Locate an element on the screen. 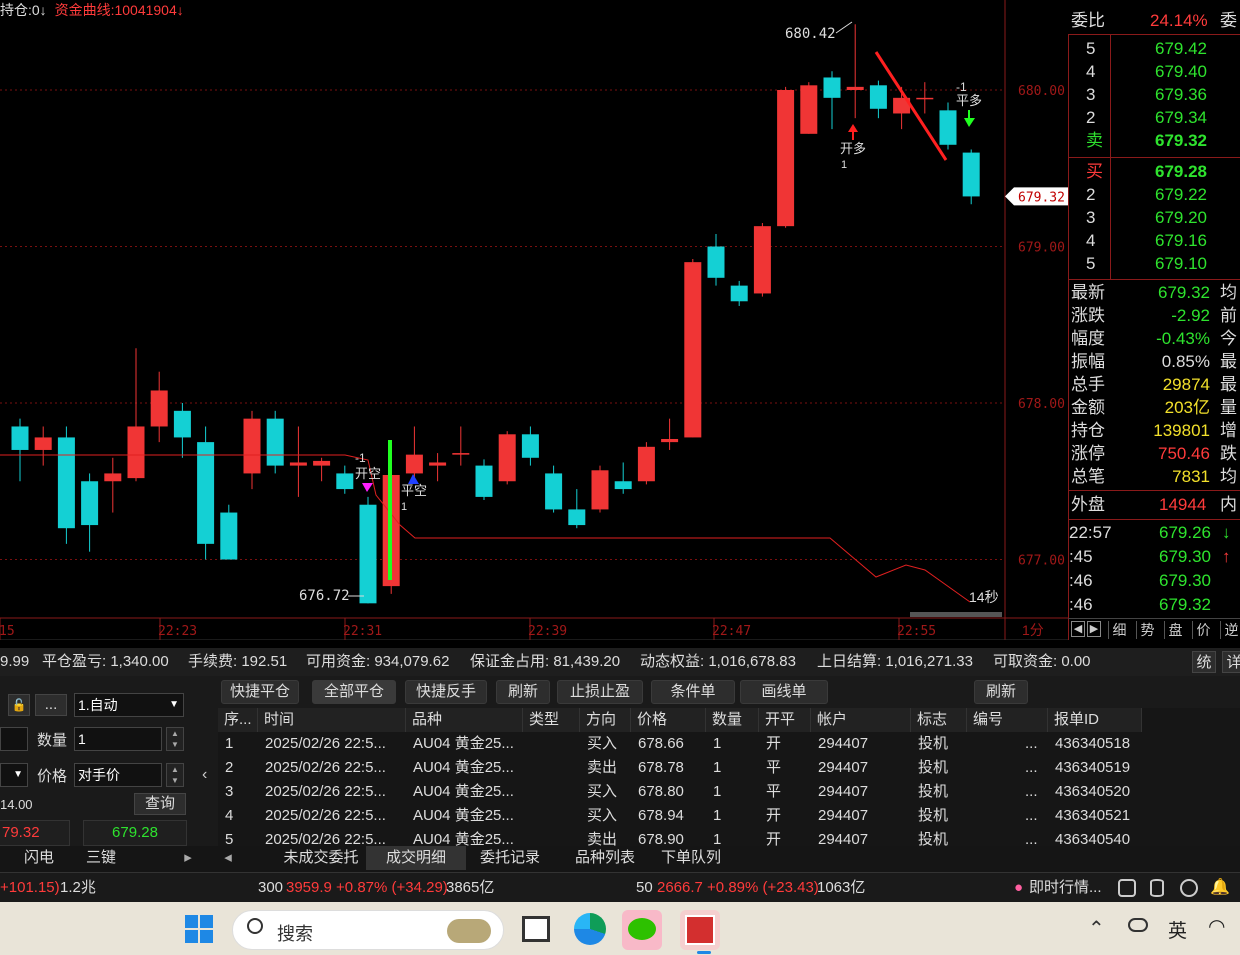 The height and width of the screenshot is (955, 1240). toolbar-button: 快捷反手 is located at coordinates (446, 692).